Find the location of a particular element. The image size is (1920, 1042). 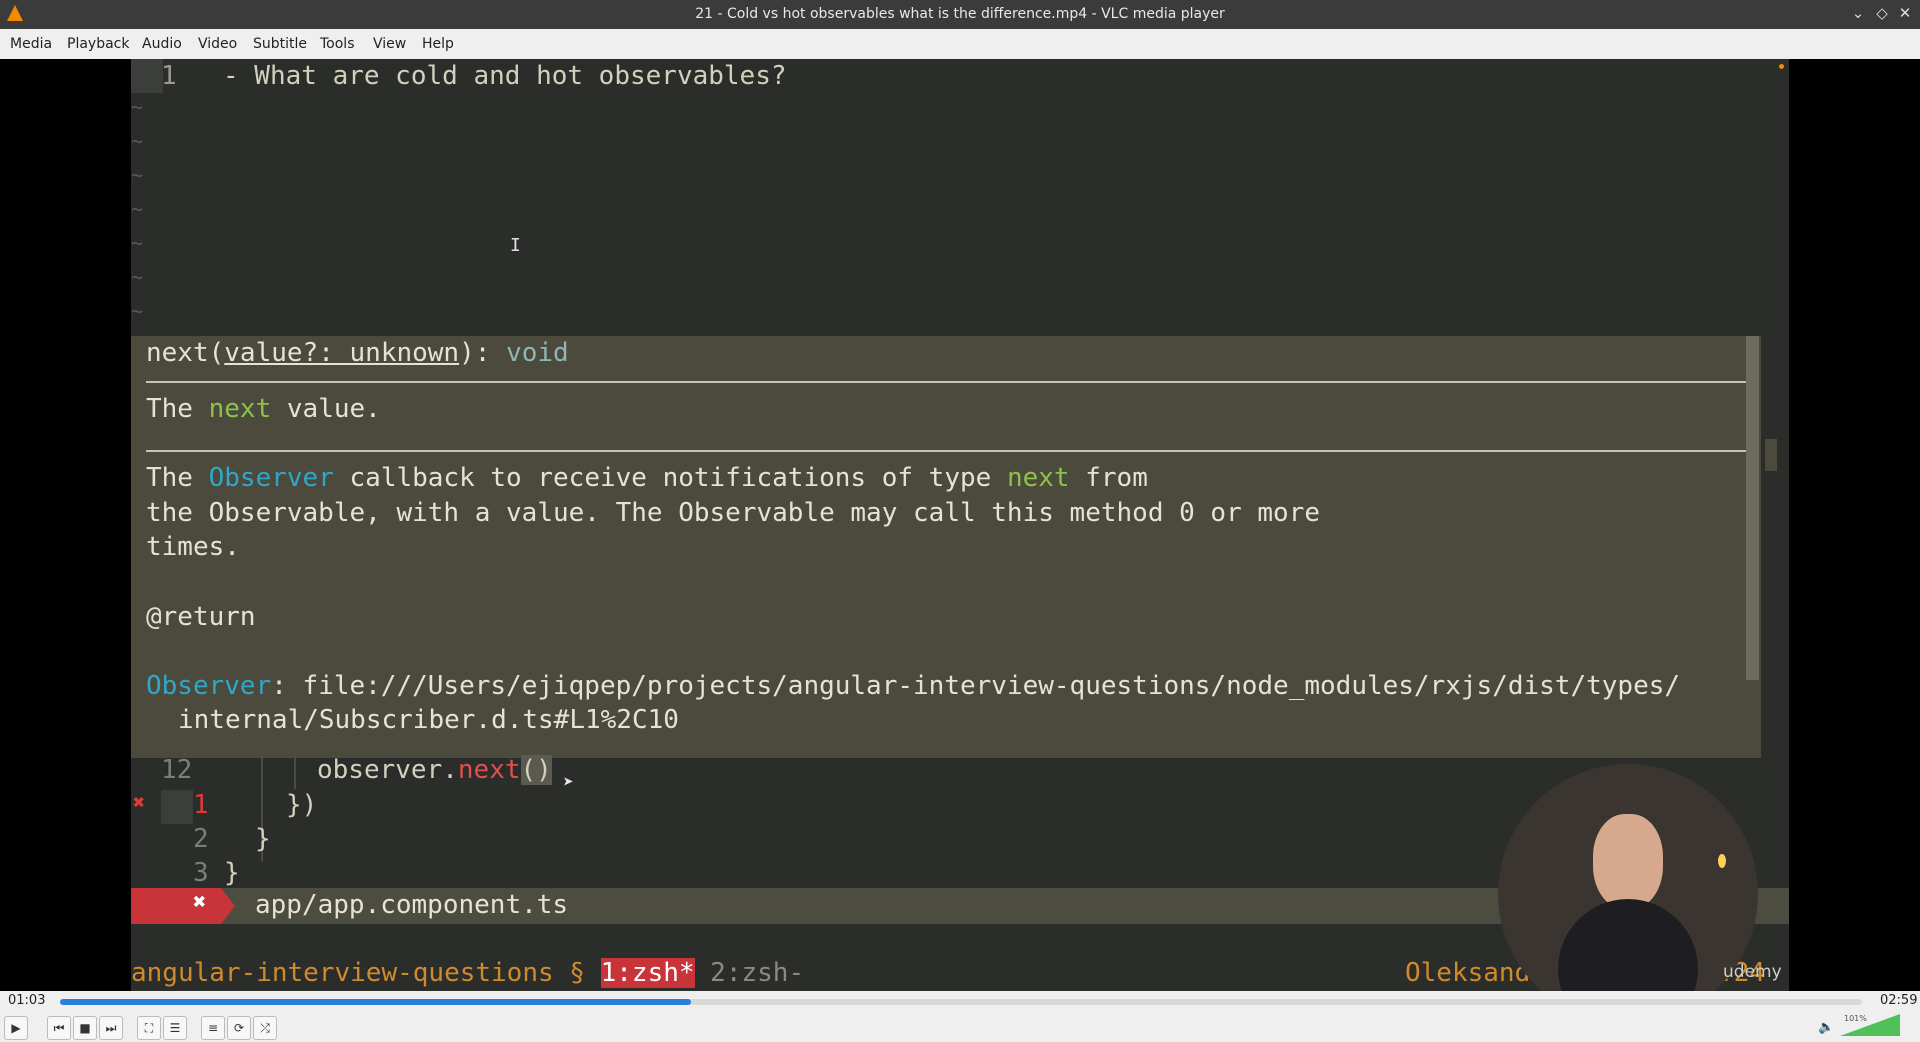

menu-view: View is located at coordinates (389, 44).